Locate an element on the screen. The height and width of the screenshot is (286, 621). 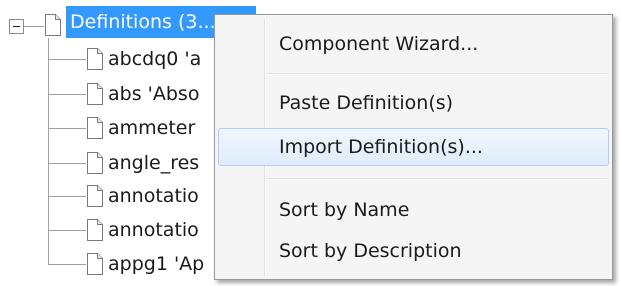
menu-item-label: Sort by Description is located at coordinates (370, 251).